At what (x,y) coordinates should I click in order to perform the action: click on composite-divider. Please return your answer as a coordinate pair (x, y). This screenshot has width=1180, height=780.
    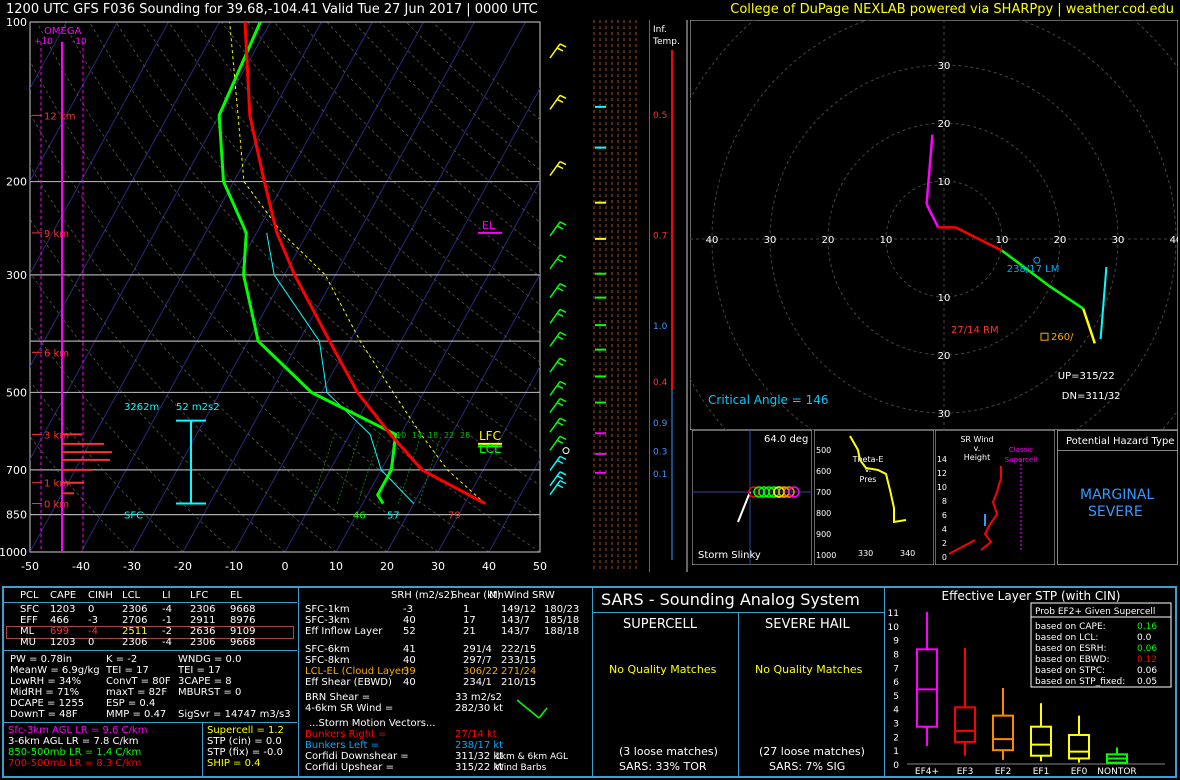
    Looking at the image, I should click on (202, 749).